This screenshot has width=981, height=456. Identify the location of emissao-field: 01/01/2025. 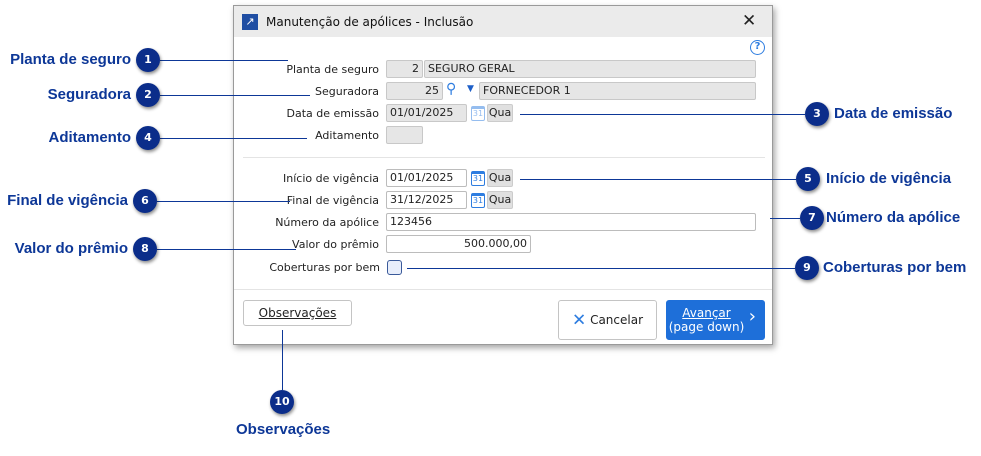
(426, 113).